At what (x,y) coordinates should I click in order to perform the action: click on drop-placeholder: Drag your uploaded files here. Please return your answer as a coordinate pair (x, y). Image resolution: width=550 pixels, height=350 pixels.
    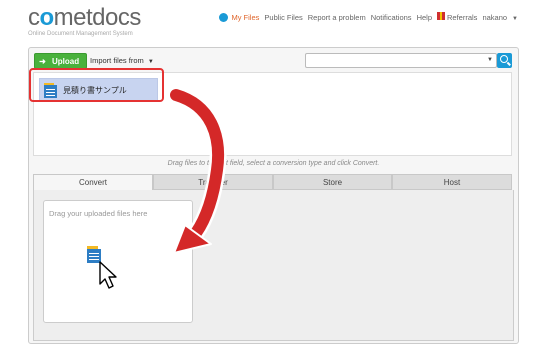
    Looking at the image, I should click on (98, 213).